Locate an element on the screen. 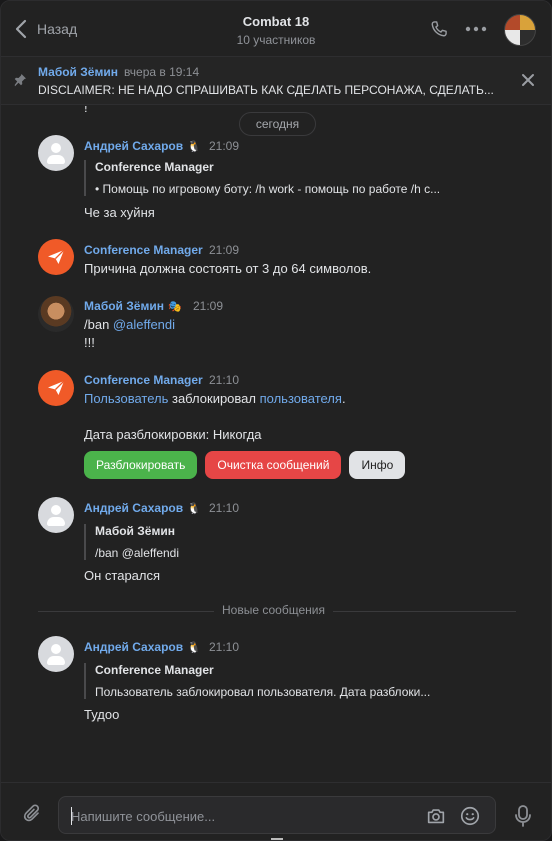 This screenshot has height=841, width=552. reply-quote: Мабой Зёмин /ban @aleffendi is located at coordinates (294, 542).